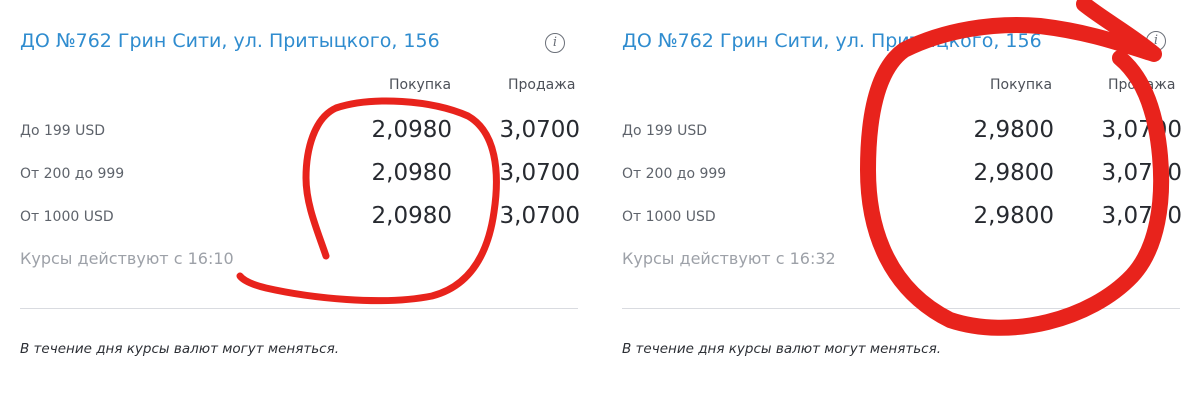 The height and width of the screenshot is (400, 1200). What do you see at coordinates (127, 258) in the screenshot?
I see `rates-valid-from: Курсы действуют с 16:10` at bounding box center [127, 258].